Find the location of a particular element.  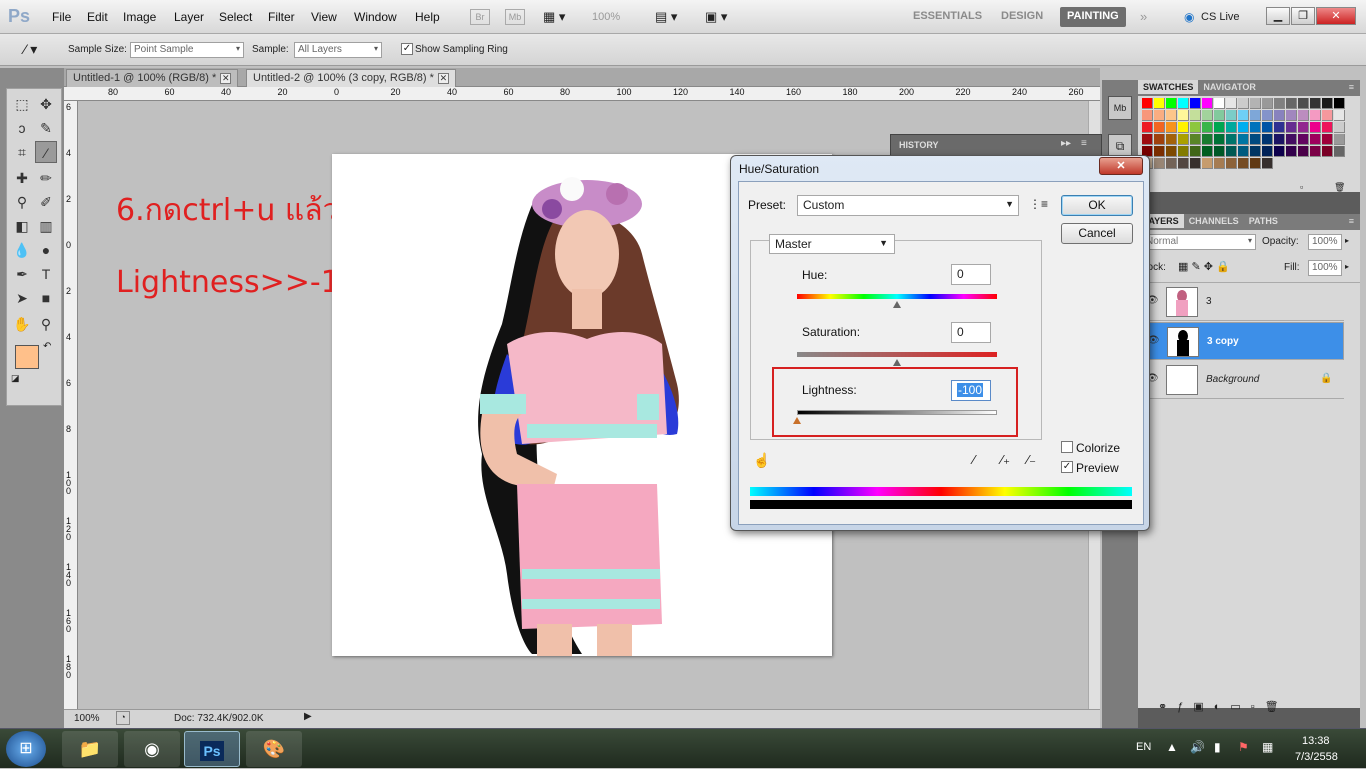

status-zoom: 100% is located at coordinates (87, 718).